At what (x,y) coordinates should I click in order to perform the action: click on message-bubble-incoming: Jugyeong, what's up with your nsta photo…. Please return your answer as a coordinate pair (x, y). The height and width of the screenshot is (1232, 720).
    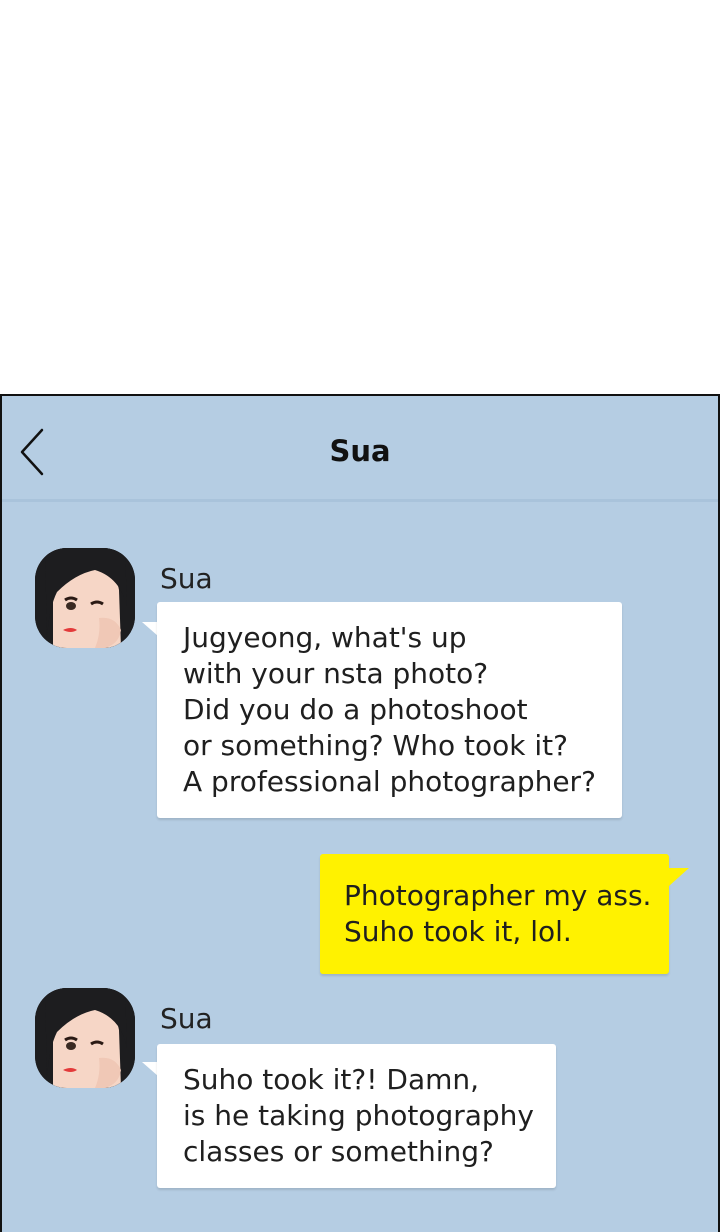
    Looking at the image, I should click on (389, 710).